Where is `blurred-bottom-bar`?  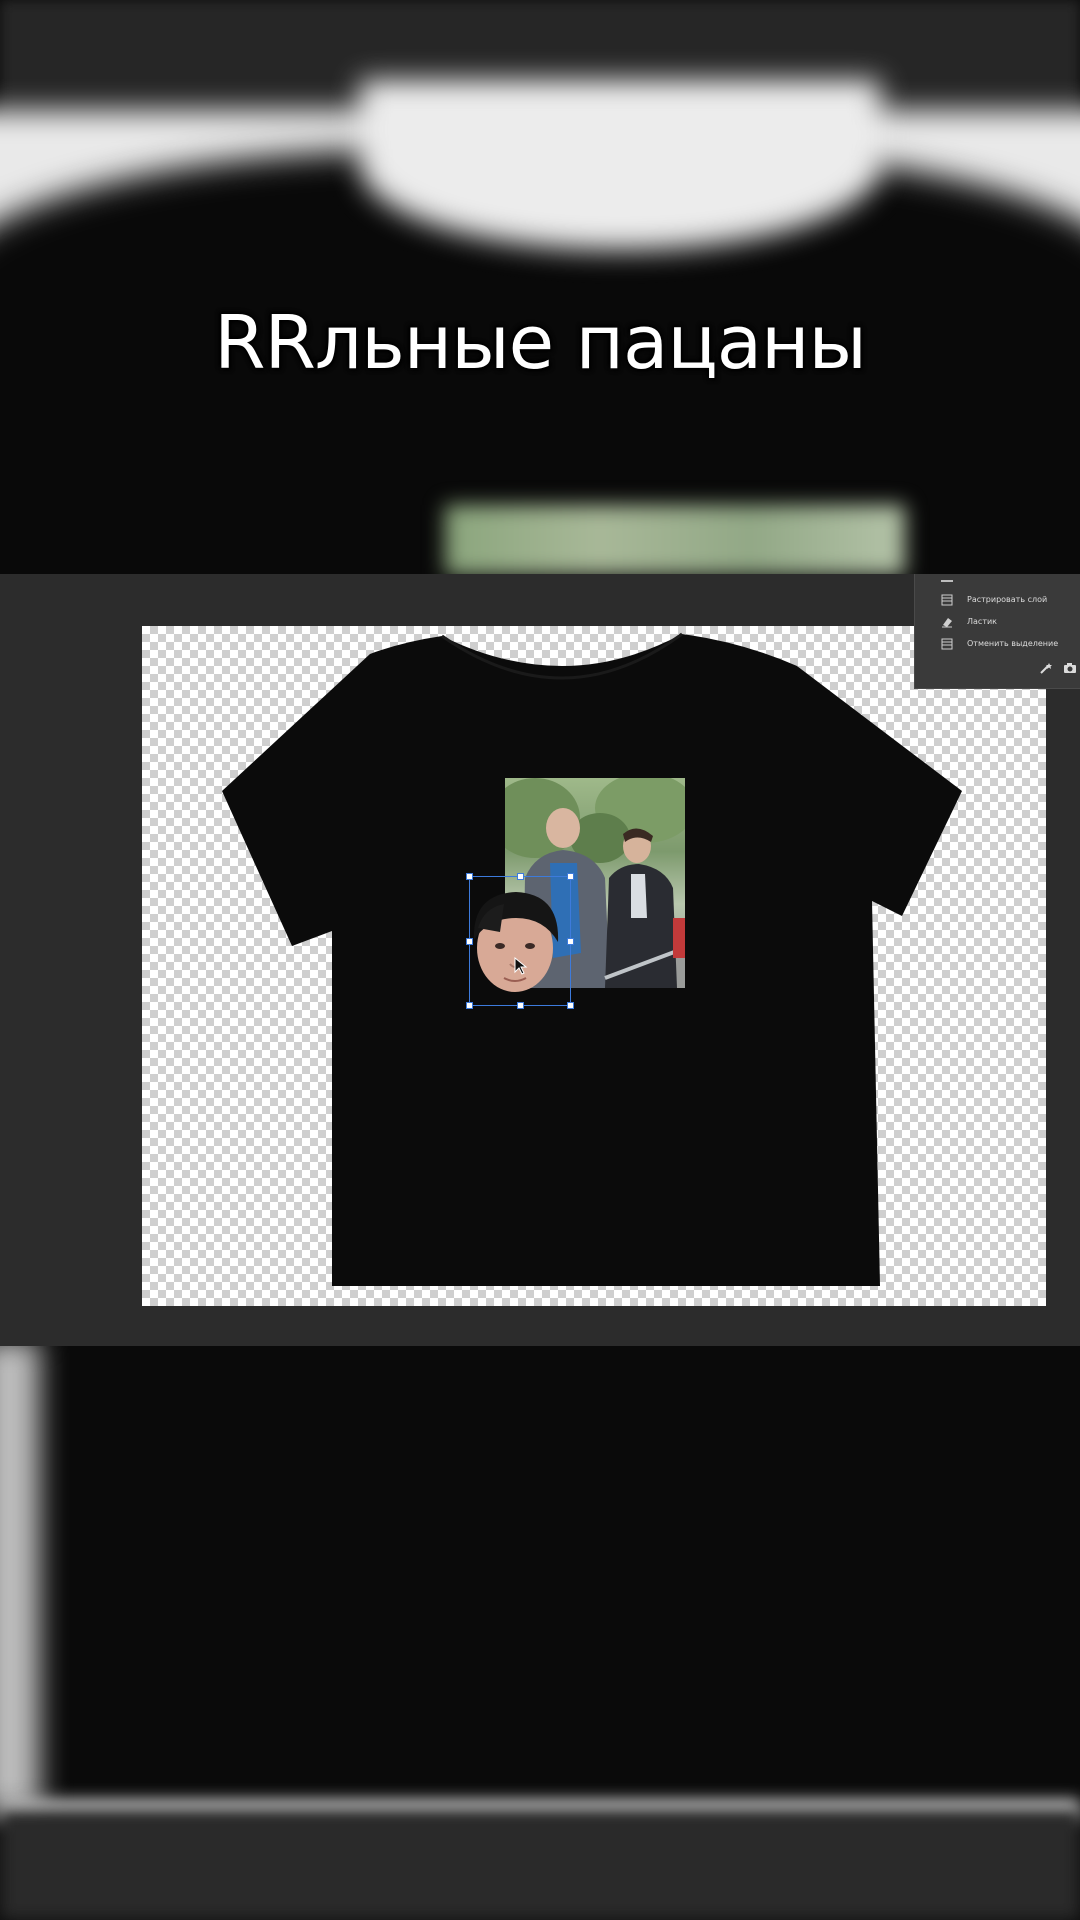
blurred-bottom-bar is located at coordinates (540, 1865).